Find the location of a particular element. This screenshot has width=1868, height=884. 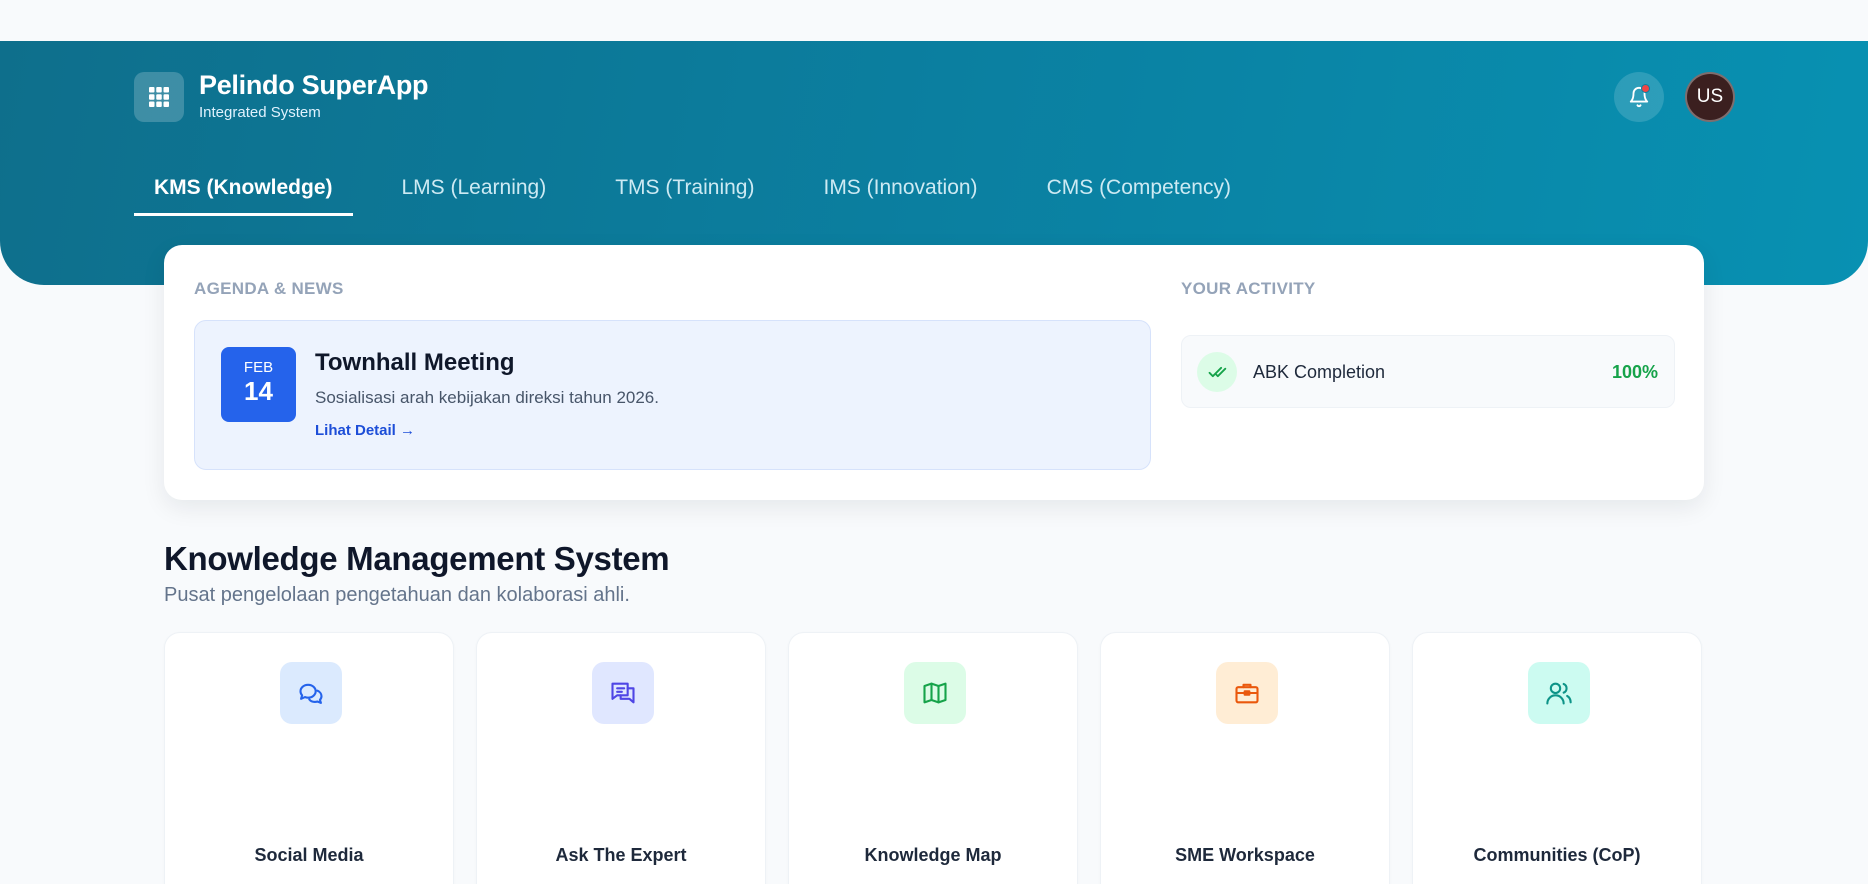

app-title: Pelindo SuperApp is located at coordinates (314, 85).